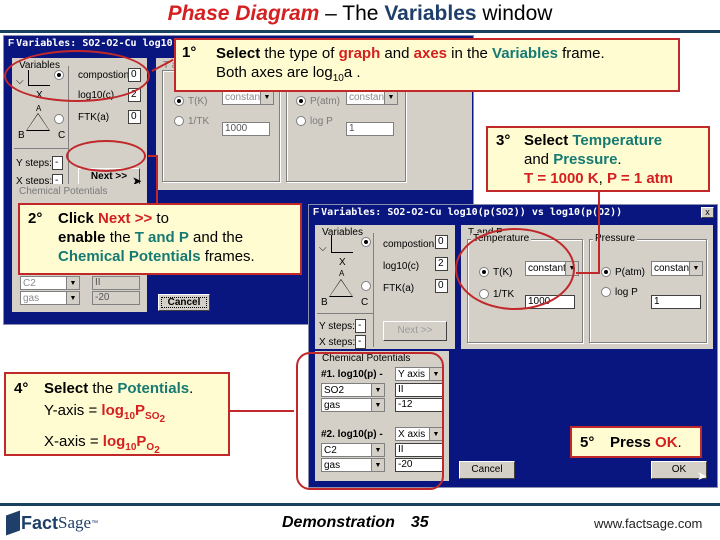 The width and height of the screenshot is (720, 540). Describe the element at coordinates (360, 13) in the screenshot. I see `slide-title: Phase Diagram – The Variables window` at that location.